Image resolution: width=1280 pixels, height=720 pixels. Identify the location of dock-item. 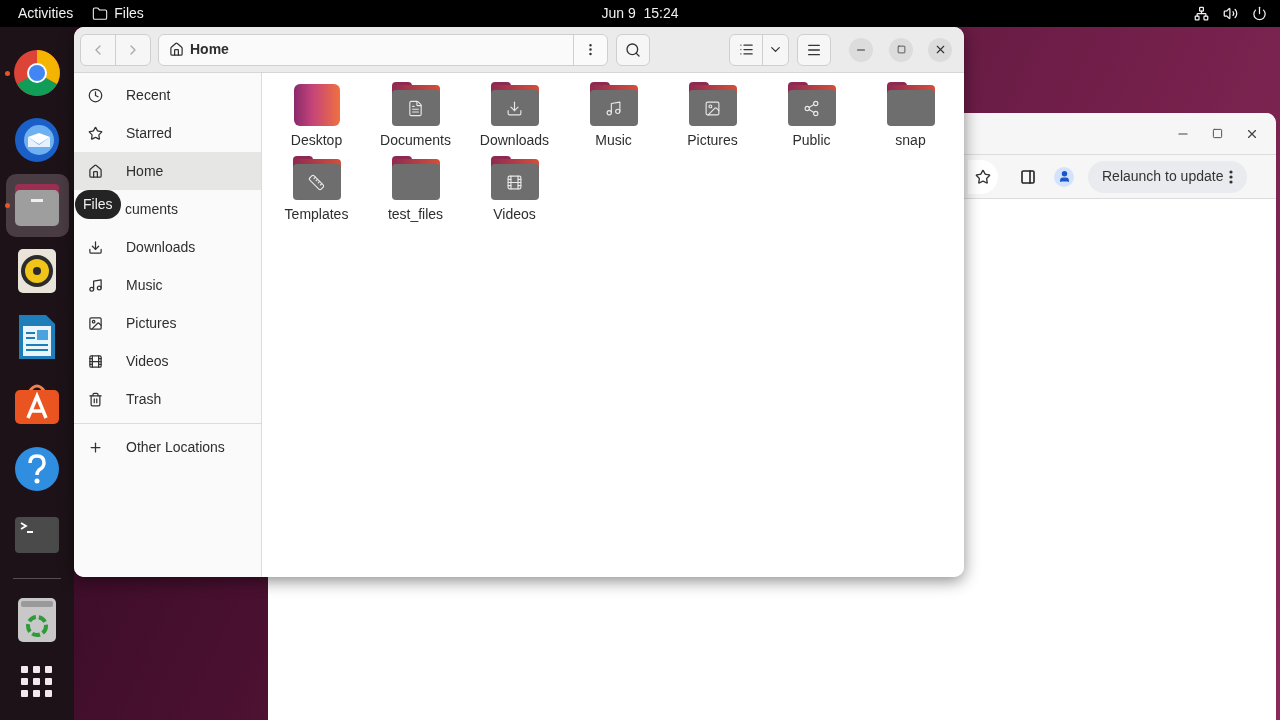
(37, 205).